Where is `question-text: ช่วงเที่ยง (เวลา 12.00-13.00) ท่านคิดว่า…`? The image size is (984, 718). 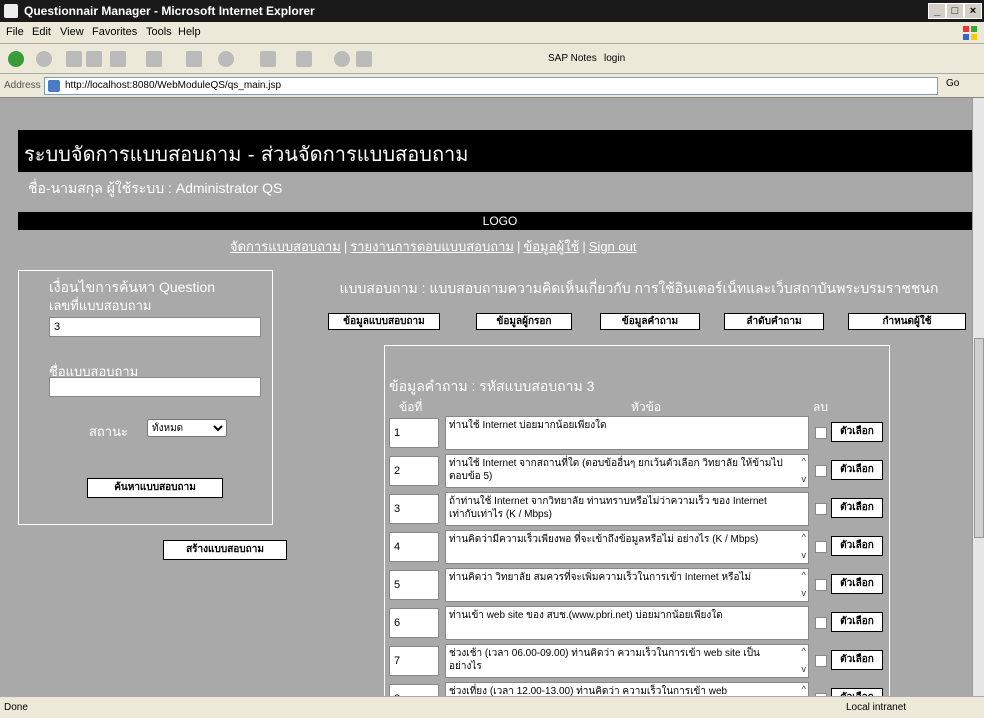 question-text: ช่วงเที่ยง (เวลา 12.00-13.00) ท่านคิดว่า… is located at coordinates (588, 691).